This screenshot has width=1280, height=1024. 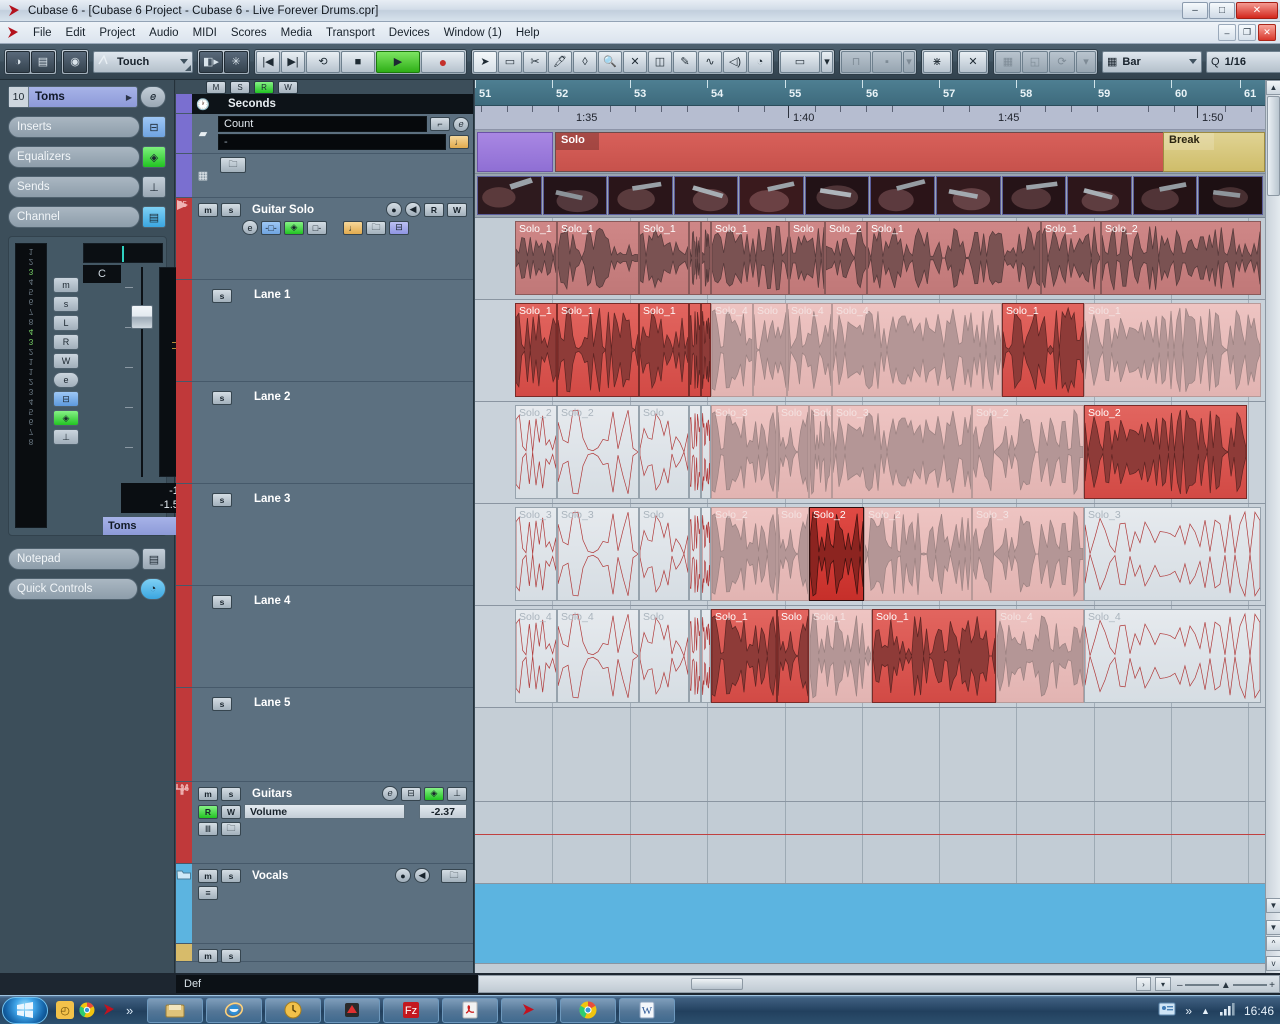 What do you see at coordinates (87, 589) in the screenshot?
I see `inspector-section-quick-controls: Quick Controls ◔` at bounding box center [87, 589].